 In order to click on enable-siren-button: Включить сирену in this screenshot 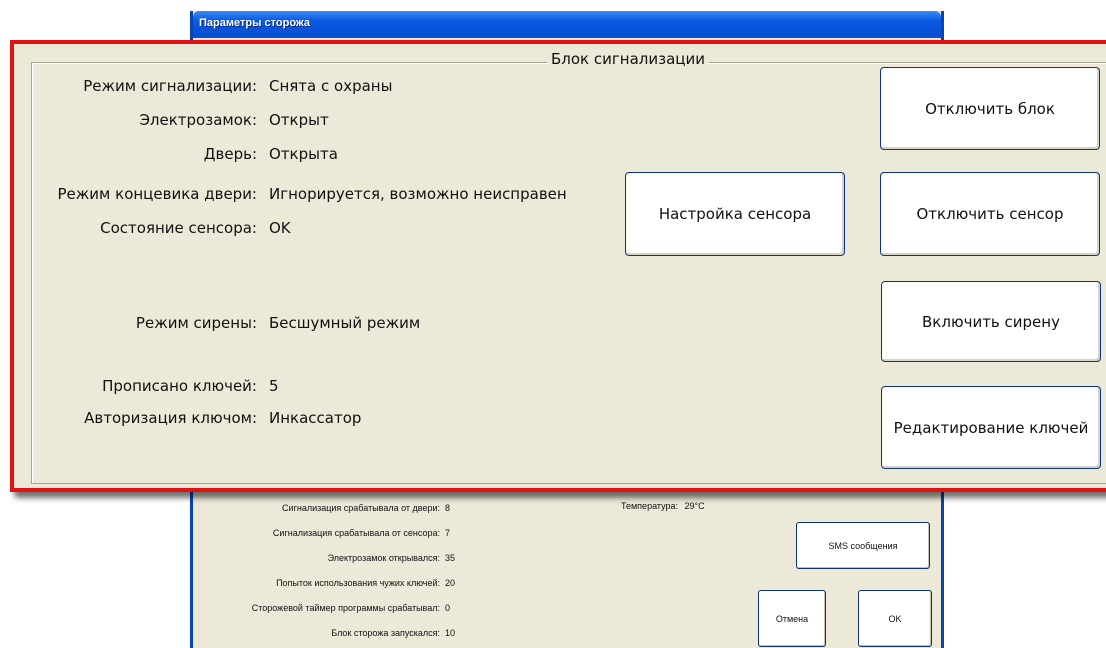, I will do `click(991, 321)`.